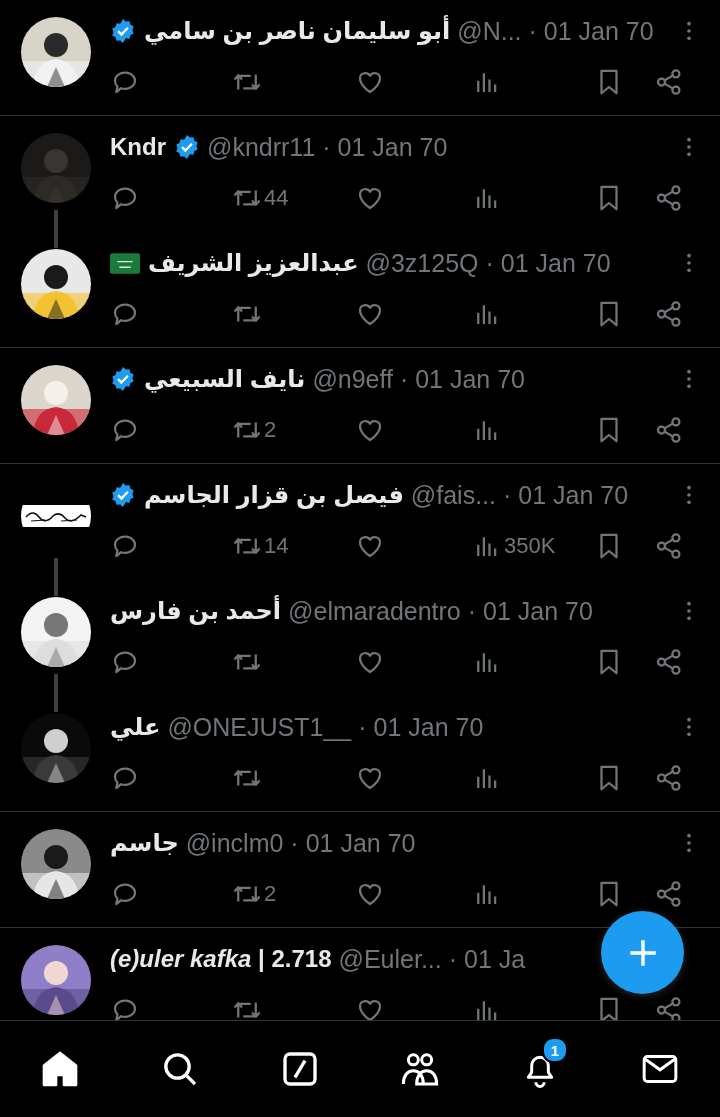 The height and width of the screenshot is (1117, 720). Describe the element at coordinates (555, 1050) in the screenshot. I see `notification-badge: 1` at that location.